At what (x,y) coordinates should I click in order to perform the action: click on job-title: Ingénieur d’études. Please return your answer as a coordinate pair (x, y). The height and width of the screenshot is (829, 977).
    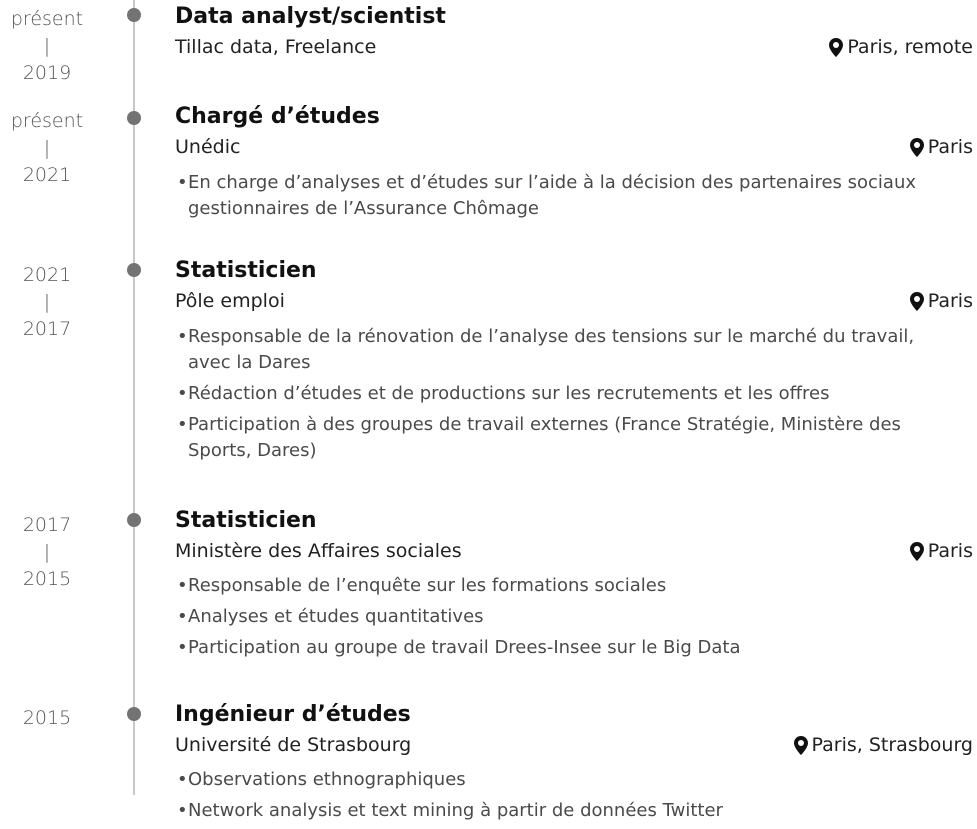
    Looking at the image, I should click on (293, 714).